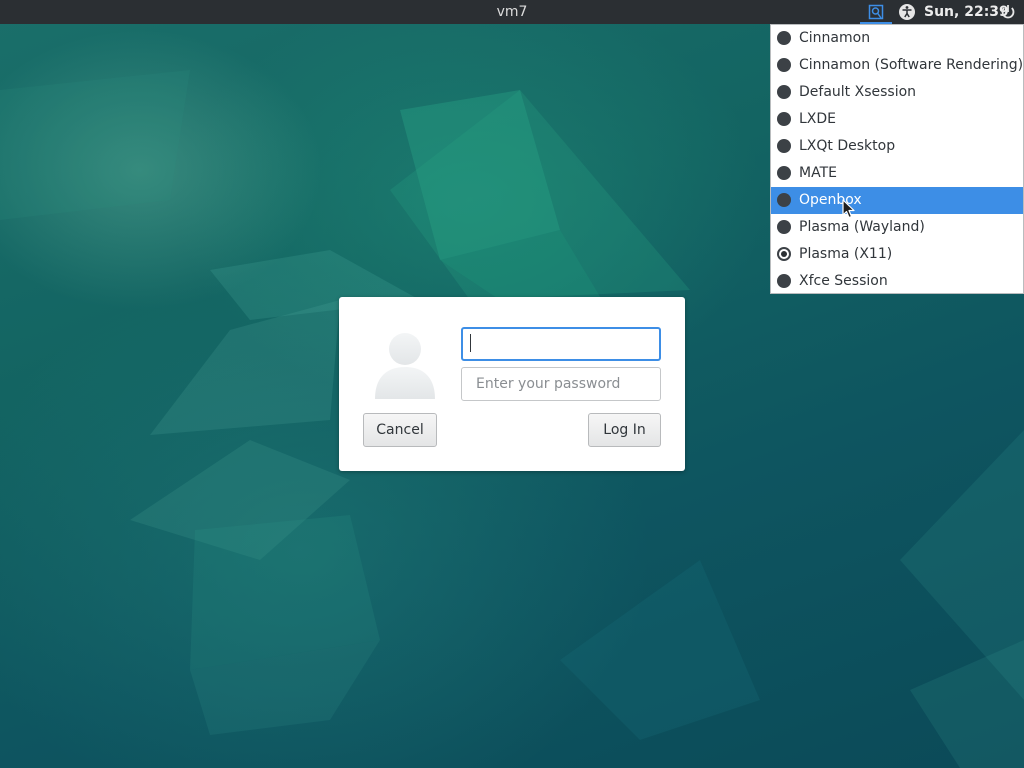 This screenshot has width=1024, height=768. What do you see at coordinates (897, 146) in the screenshot?
I see `session-item-lxqt: LXQt Desktop` at bounding box center [897, 146].